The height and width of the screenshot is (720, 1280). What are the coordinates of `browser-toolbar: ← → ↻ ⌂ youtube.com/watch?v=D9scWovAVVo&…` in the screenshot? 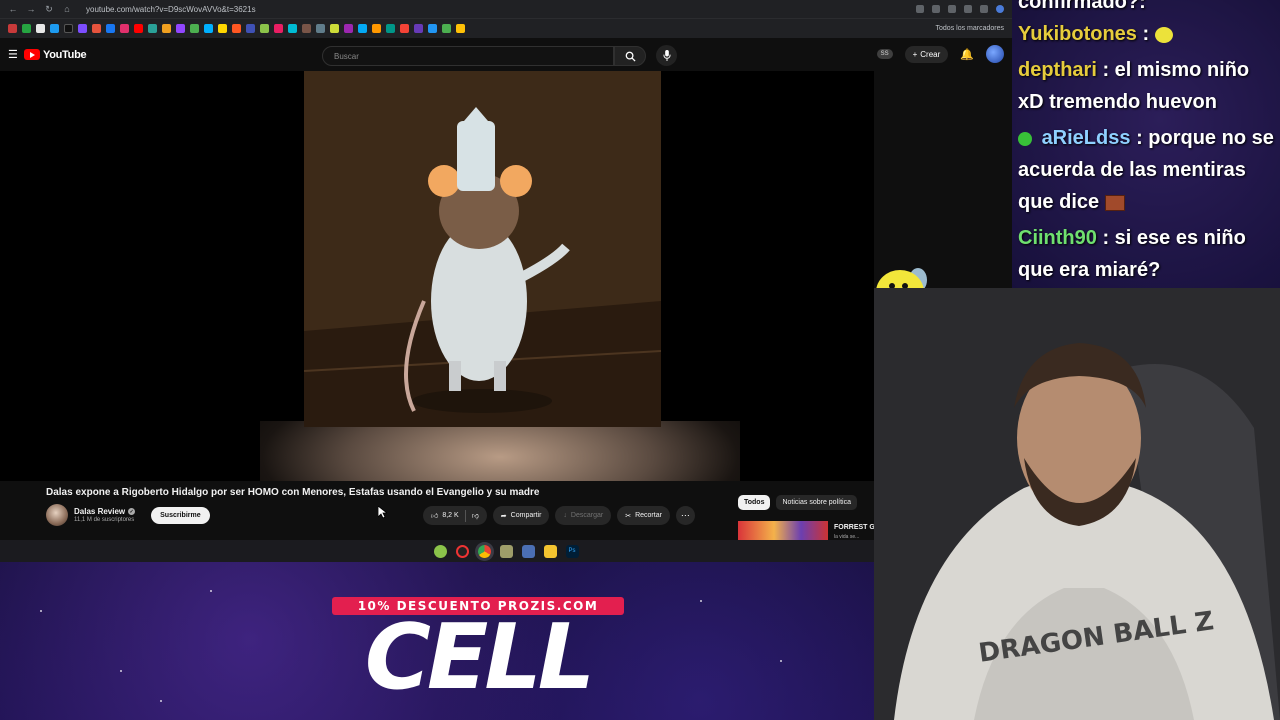 It's located at (506, 9).